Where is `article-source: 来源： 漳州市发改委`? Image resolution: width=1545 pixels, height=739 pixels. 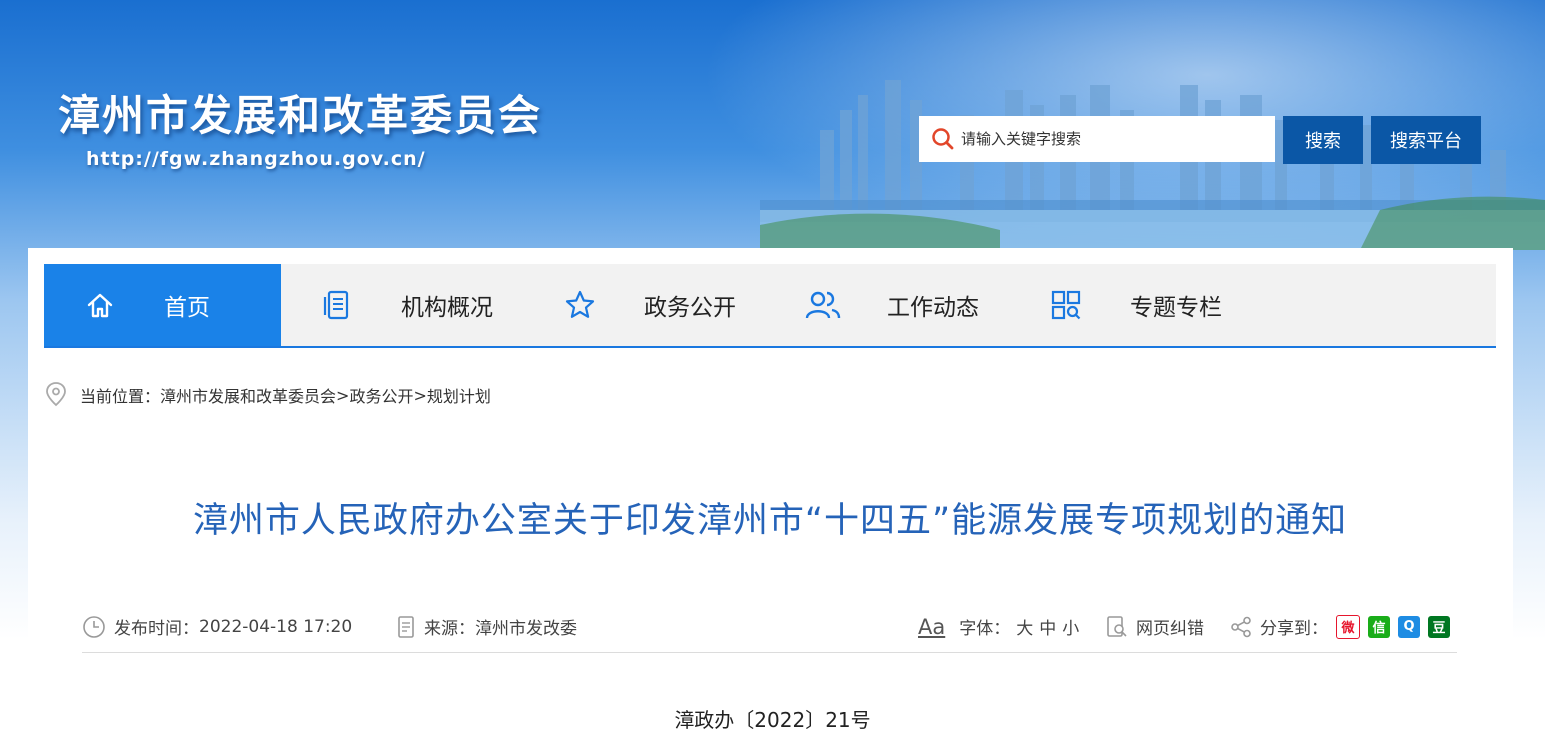 article-source: 来源： 漳州市发改委 is located at coordinates (486, 626).